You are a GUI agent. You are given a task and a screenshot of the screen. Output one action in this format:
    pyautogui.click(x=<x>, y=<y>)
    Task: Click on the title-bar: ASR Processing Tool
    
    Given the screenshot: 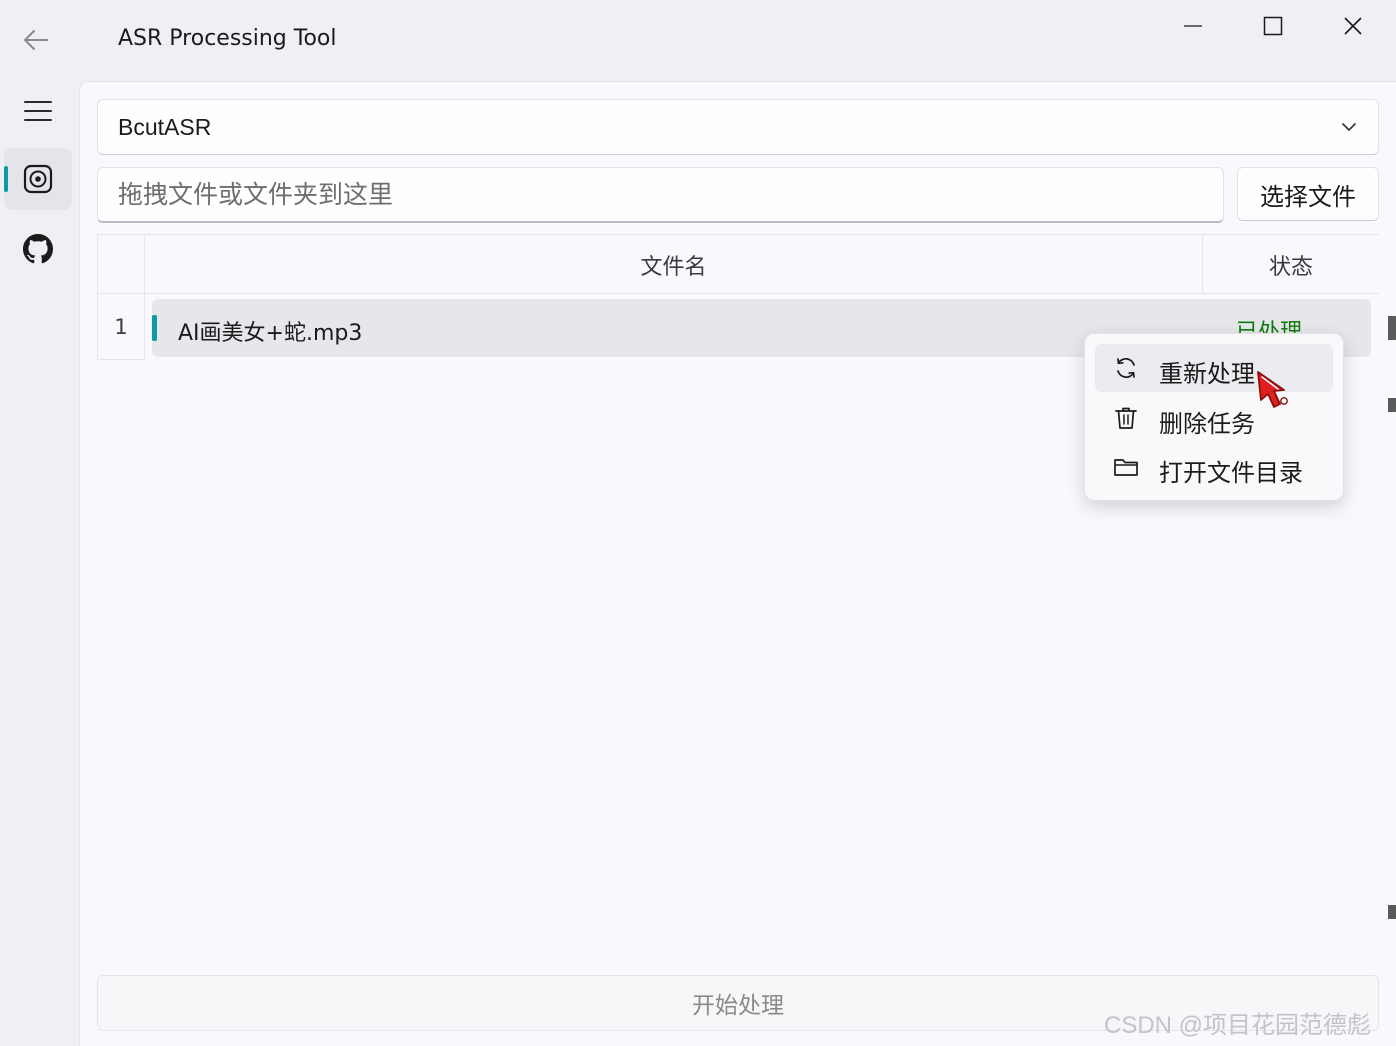 What is the action you would take?
    pyautogui.click(x=698, y=40)
    